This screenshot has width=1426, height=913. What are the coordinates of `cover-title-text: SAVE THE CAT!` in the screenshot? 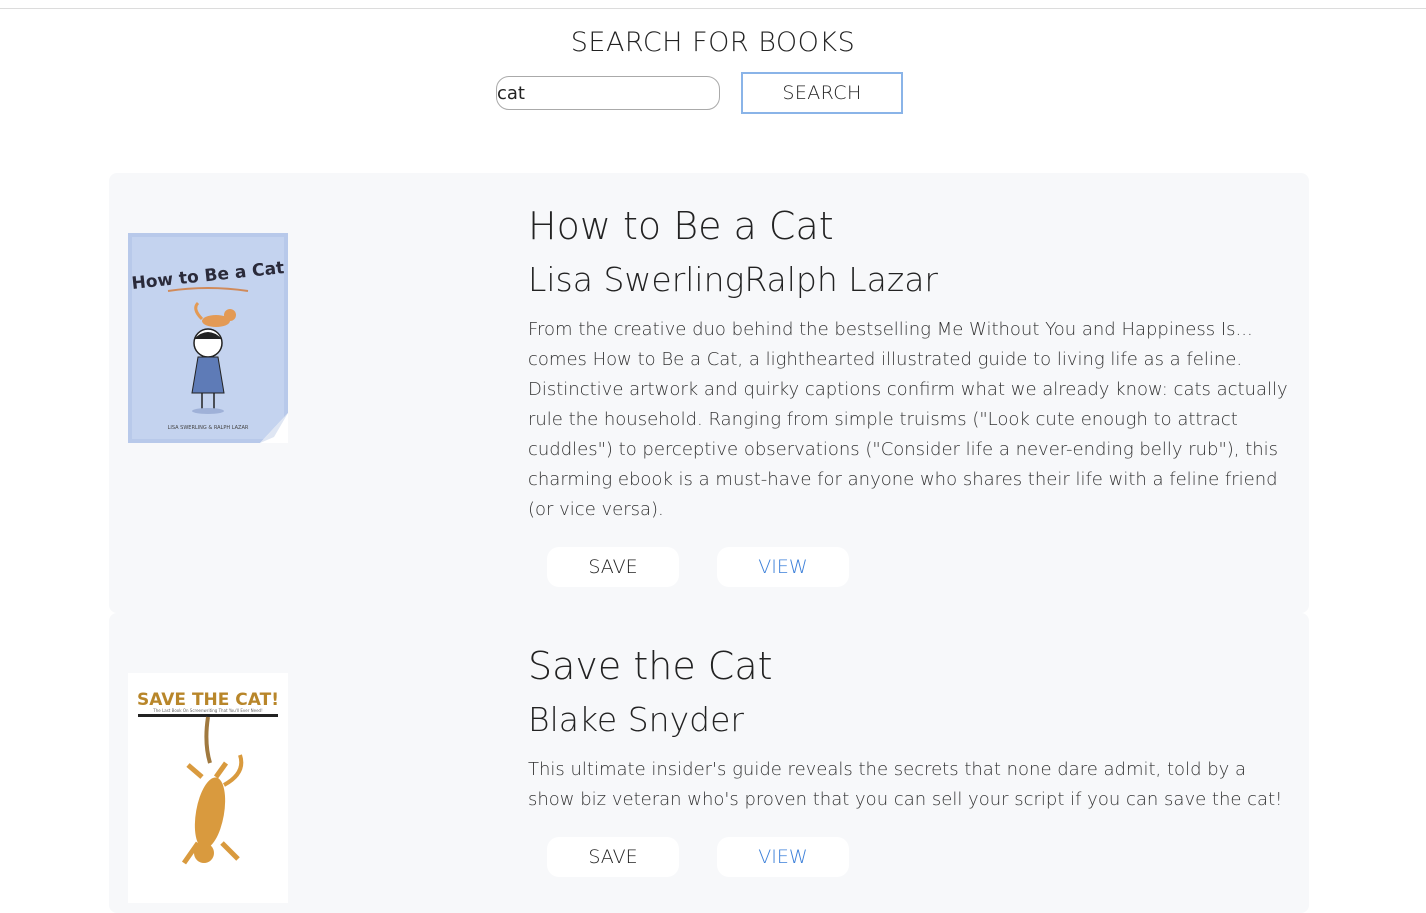 It's located at (208, 700).